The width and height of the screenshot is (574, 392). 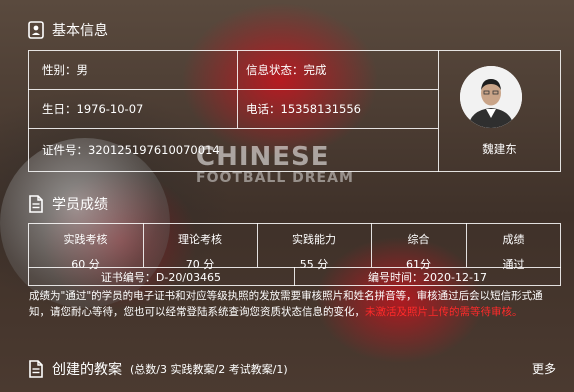 What do you see at coordinates (200, 251) in the screenshot?
I see `score-theory-exam: 理论考核 70 分` at bounding box center [200, 251].